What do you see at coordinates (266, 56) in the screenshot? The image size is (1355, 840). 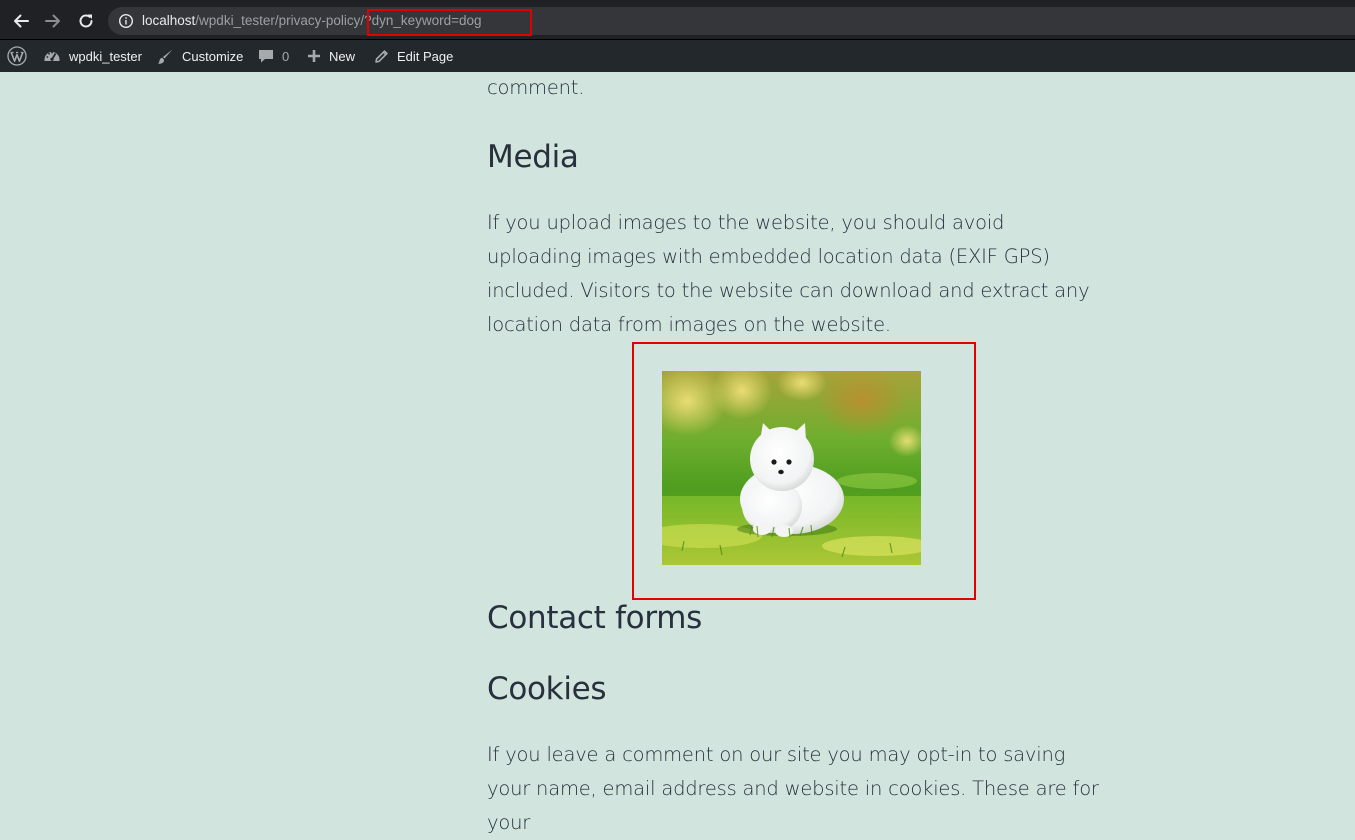 I see `comment-bubble-icon` at bounding box center [266, 56].